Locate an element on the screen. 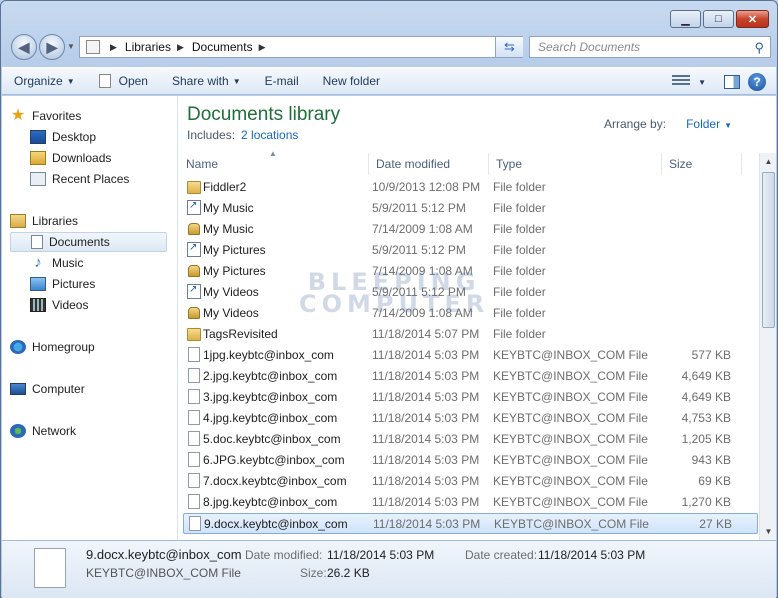 This screenshot has width=778, height=598. file-size: 69 KB is located at coordinates (714, 481).